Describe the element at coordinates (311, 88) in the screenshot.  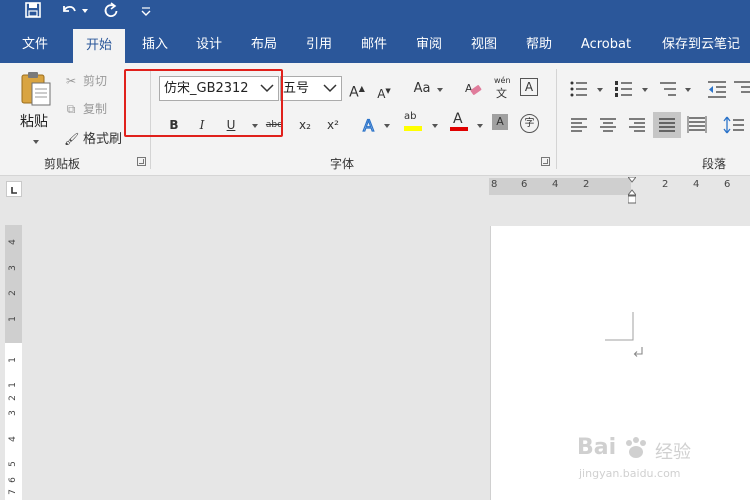
I see `font-size-combo: 五号` at that location.